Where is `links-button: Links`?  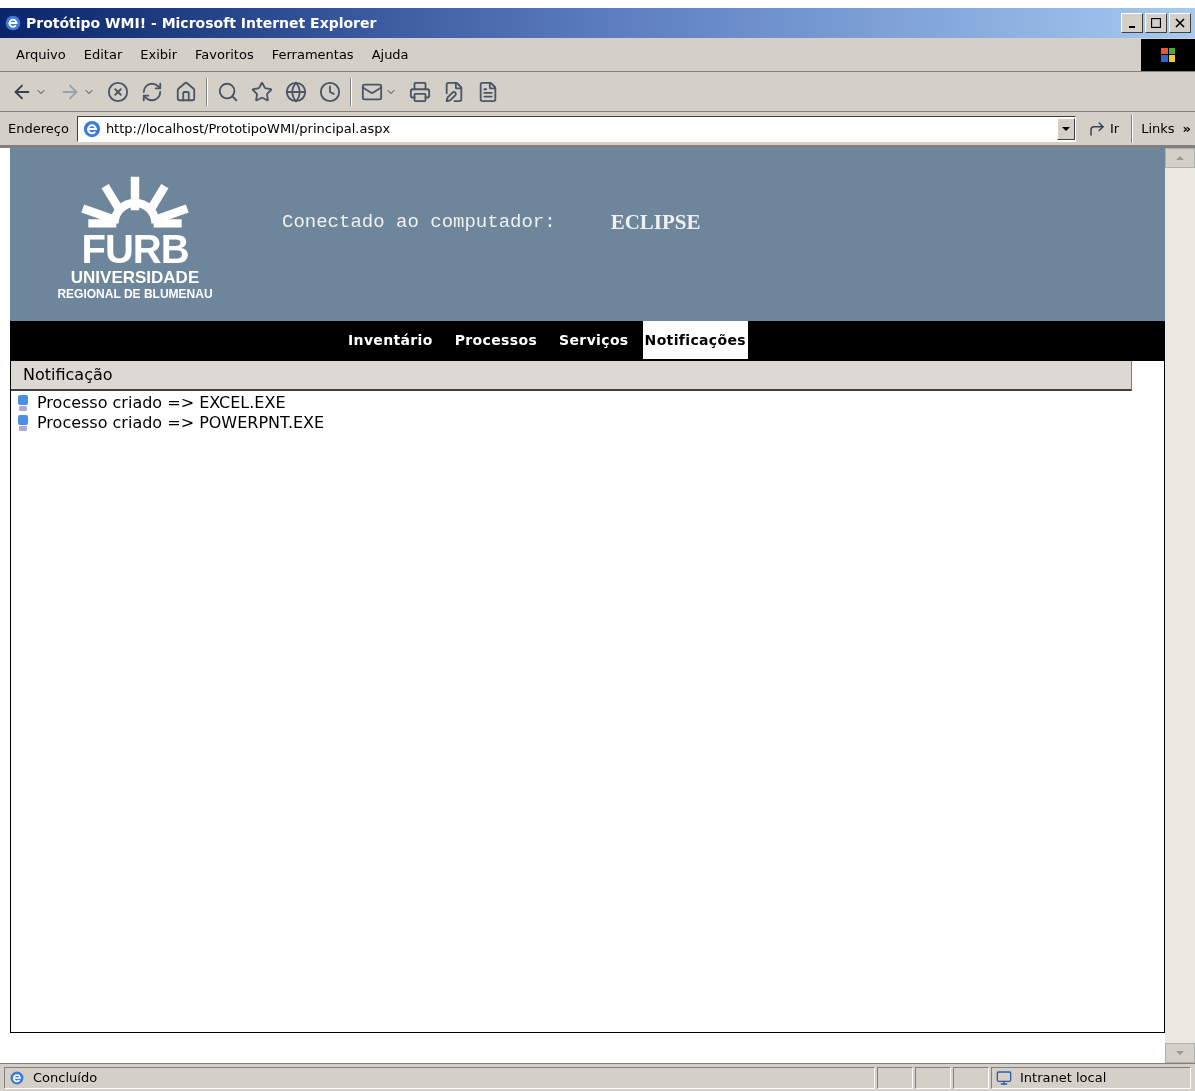 links-button: Links is located at coordinates (1158, 128).